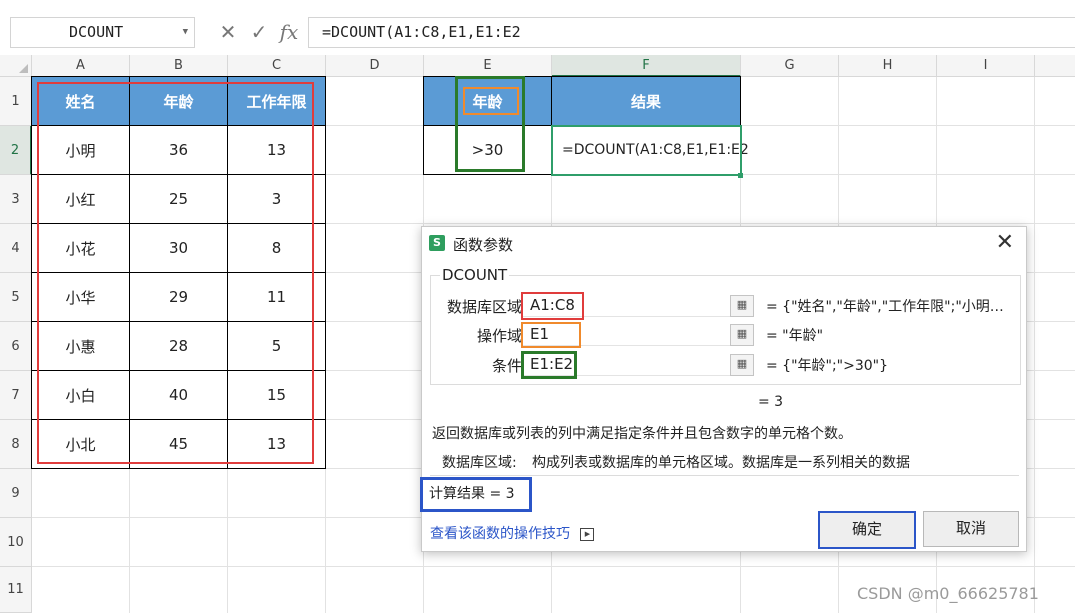 The height and width of the screenshot is (613, 1075). Describe the element at coordinates (1055, 66) in the screenshot. I see `column-header-blank` at that location.